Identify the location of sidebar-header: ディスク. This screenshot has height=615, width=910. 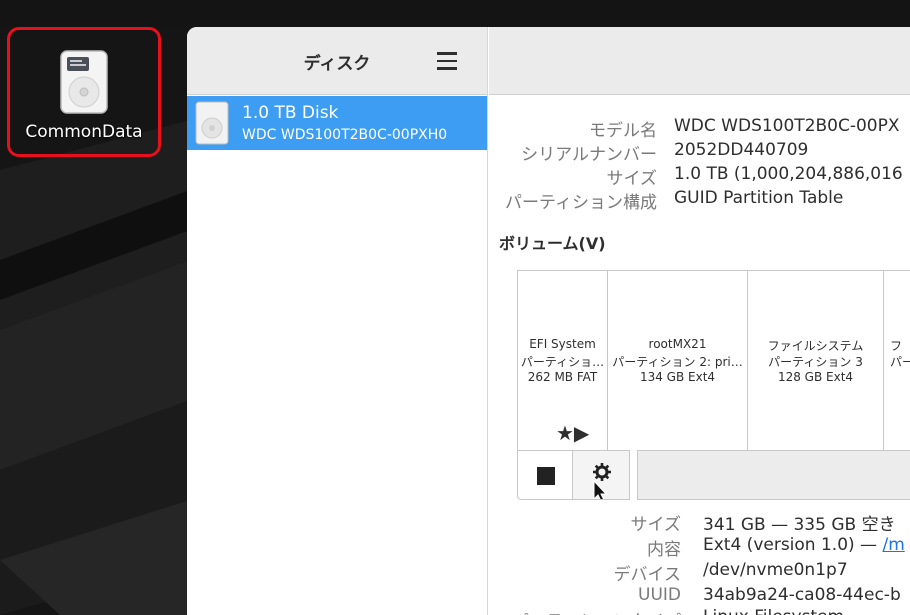
(337, 61).